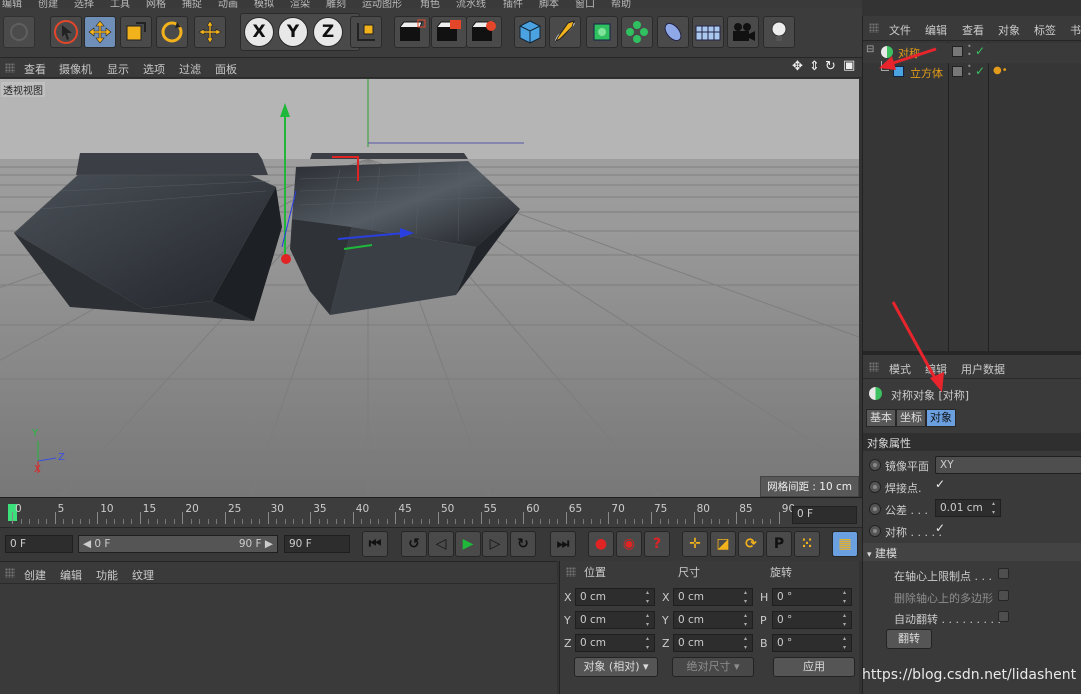  I want to click on subdivision-surface-icon, so click(602, 32).